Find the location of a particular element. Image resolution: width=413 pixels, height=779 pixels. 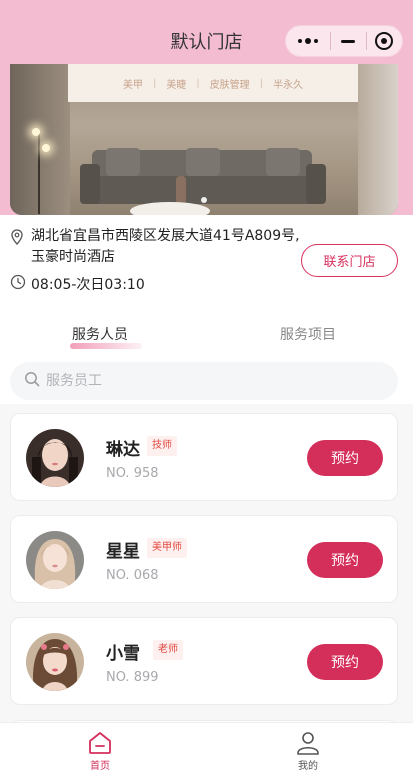

staff-name: 小雪 is located at coordinates (123, 654).